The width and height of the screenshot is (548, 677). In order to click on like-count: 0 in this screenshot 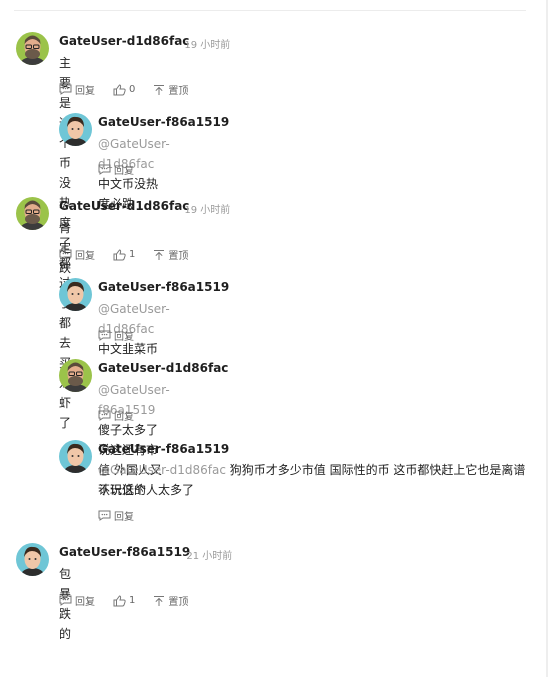, I will do `click(132, 89)`.